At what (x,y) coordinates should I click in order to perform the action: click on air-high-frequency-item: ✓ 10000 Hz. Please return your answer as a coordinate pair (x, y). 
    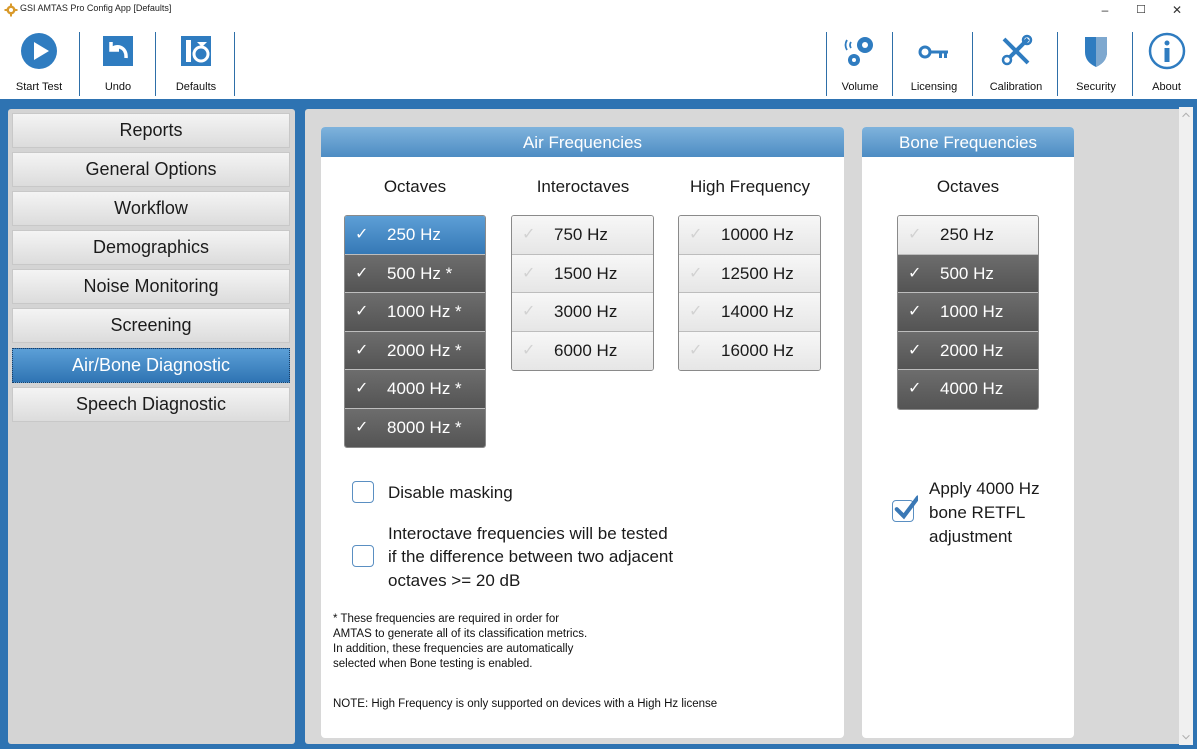
    Looking at the image, I should click on (749, 235).